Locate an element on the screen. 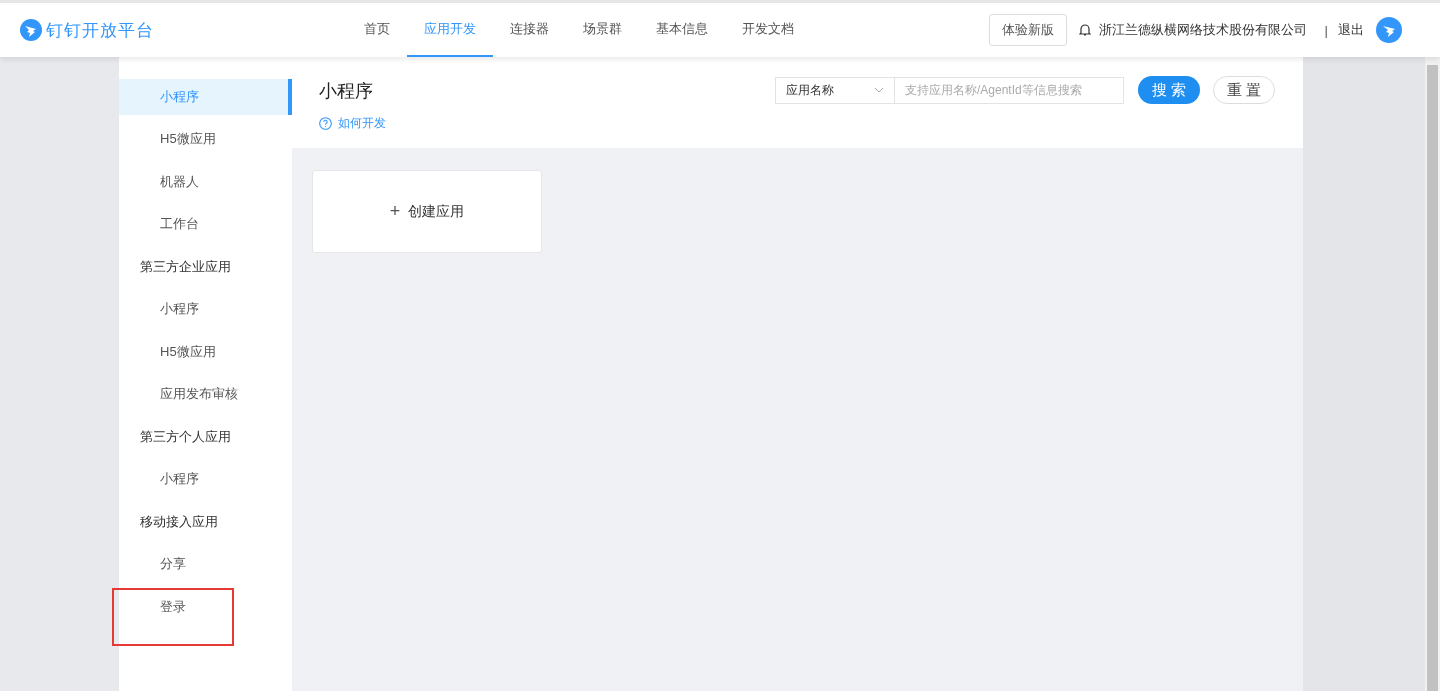  logout-link: 退出 is located at coordinates (1351, 30).